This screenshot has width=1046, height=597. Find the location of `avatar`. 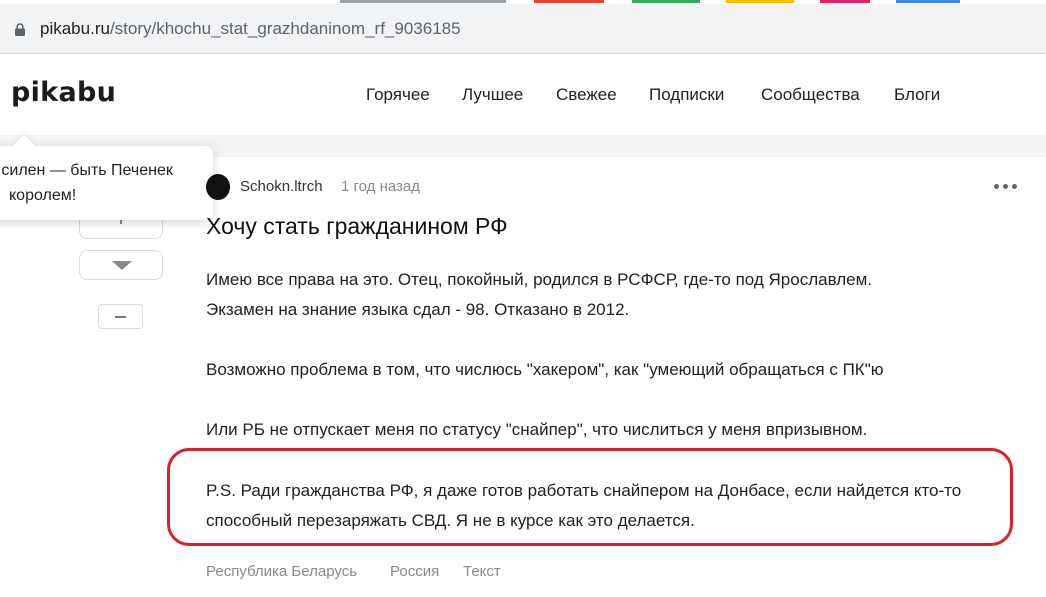

avatar is located at coordinates (218, 187).